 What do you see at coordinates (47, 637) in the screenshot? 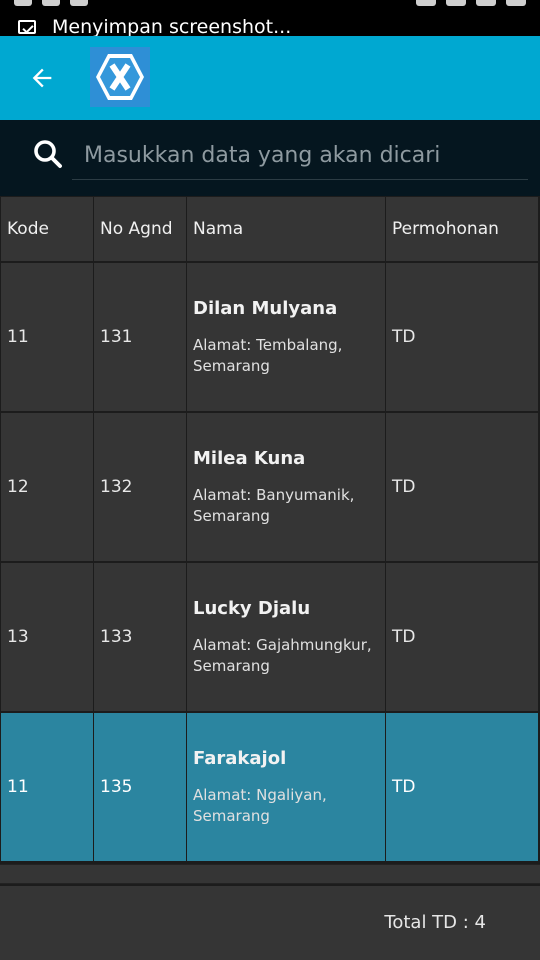
I see `cell-kode: 13` at bounding box center [47, 637].